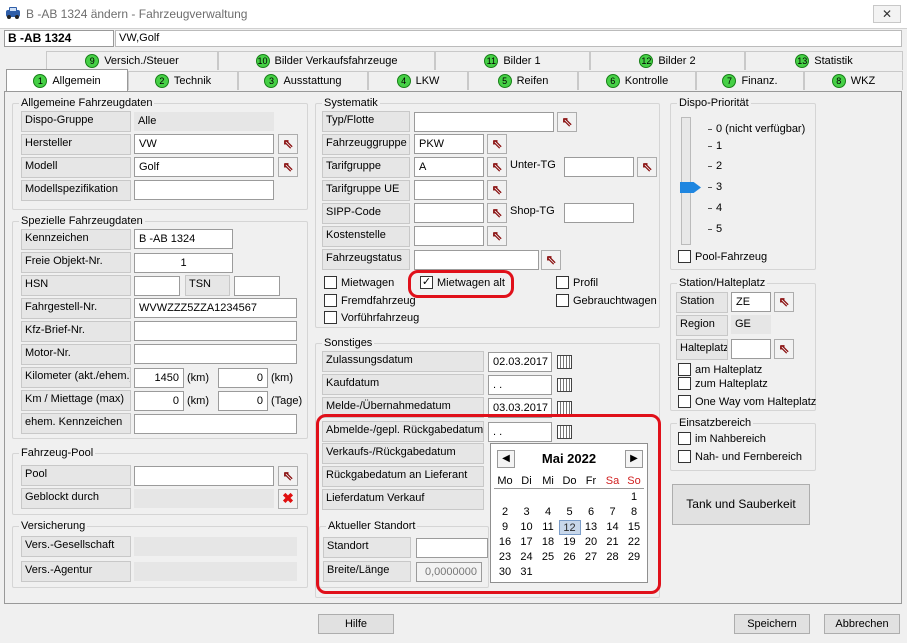  What do you see at coordinates (449, 144) in the screenshot?
I see `fahrzeuggruppe-field: PKW` at bounding box center [449, 144].